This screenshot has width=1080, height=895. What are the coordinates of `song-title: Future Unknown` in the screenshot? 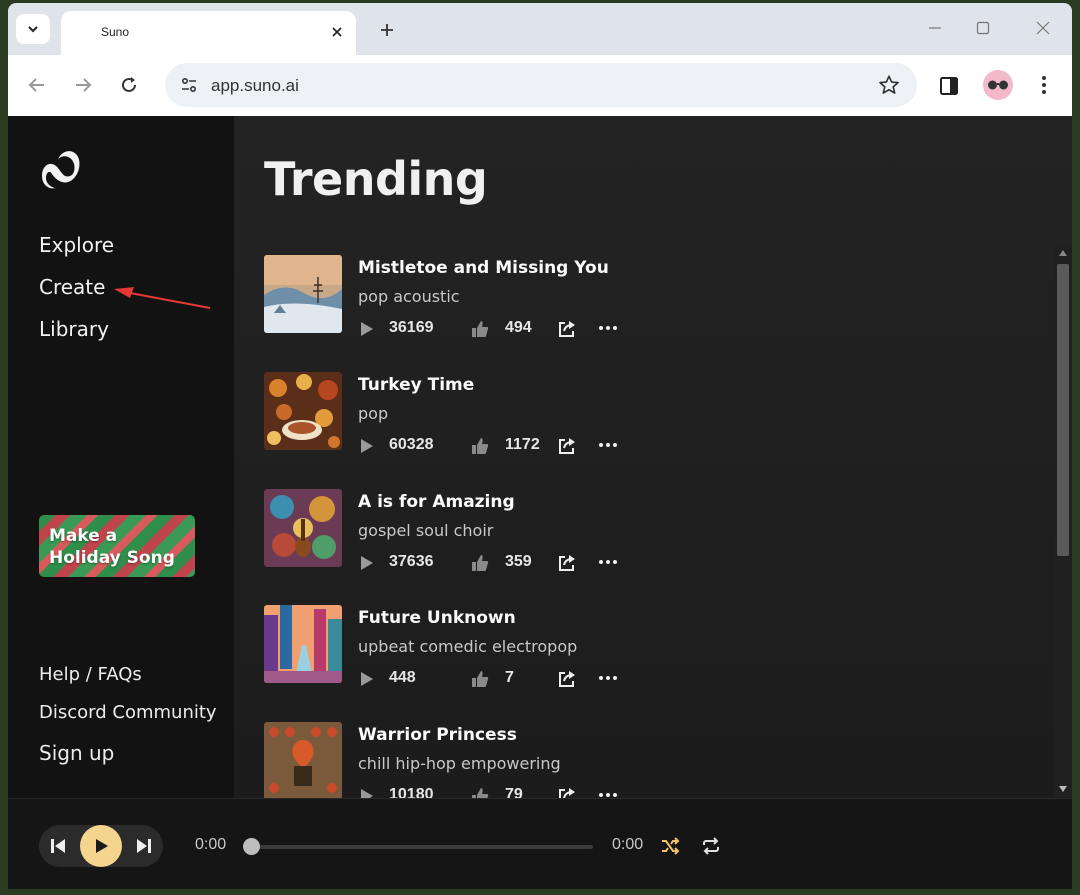 It's located at (437, 618).